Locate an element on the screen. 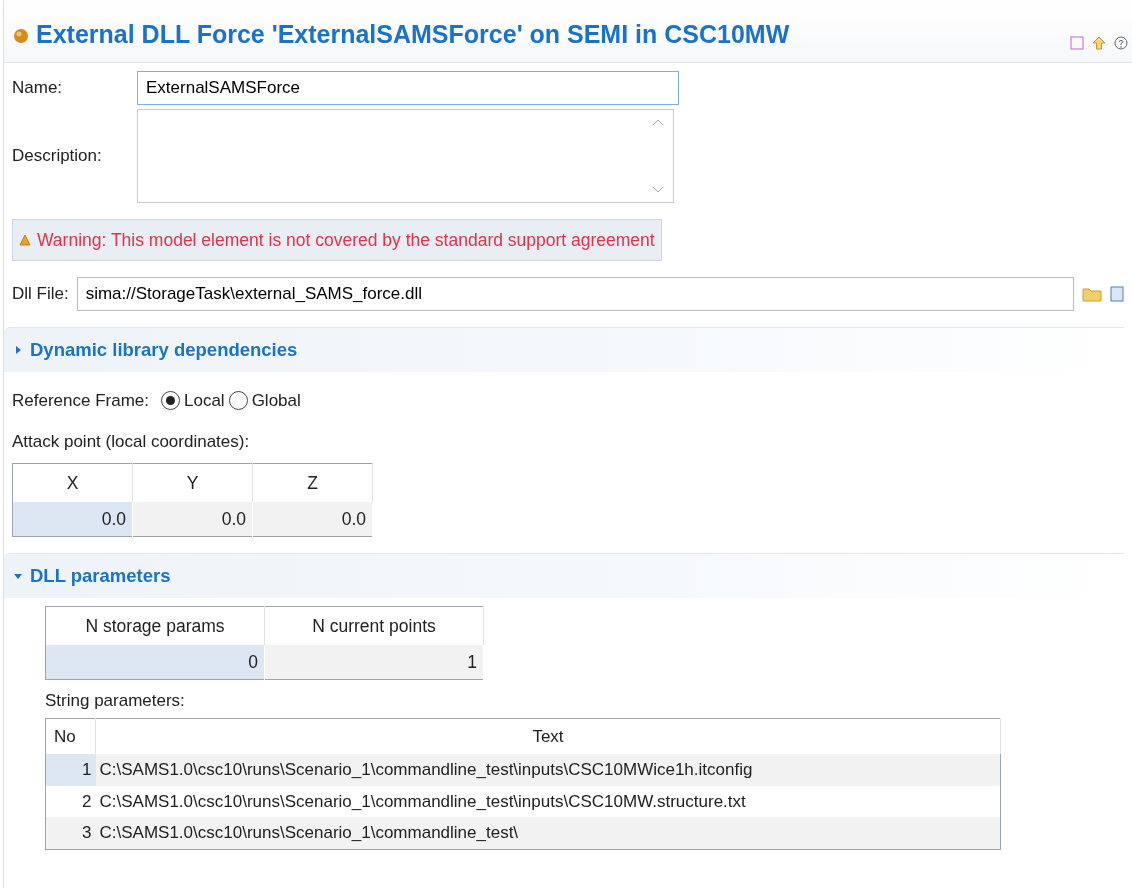 This screenshot has height=888, width=1132. description-field is located at coordinates (405, 155).